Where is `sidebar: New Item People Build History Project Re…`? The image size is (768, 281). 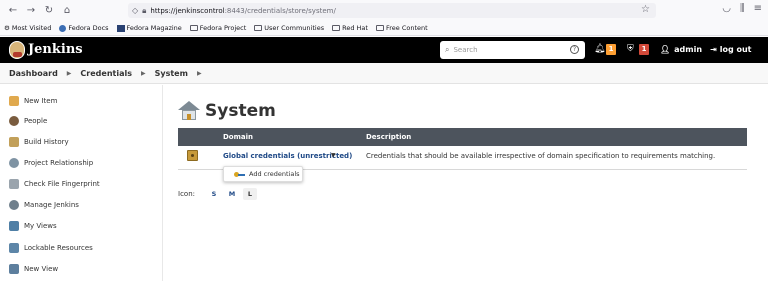 sidebar: New Item People Build History Project Re… is located at coordinates (81, 183).